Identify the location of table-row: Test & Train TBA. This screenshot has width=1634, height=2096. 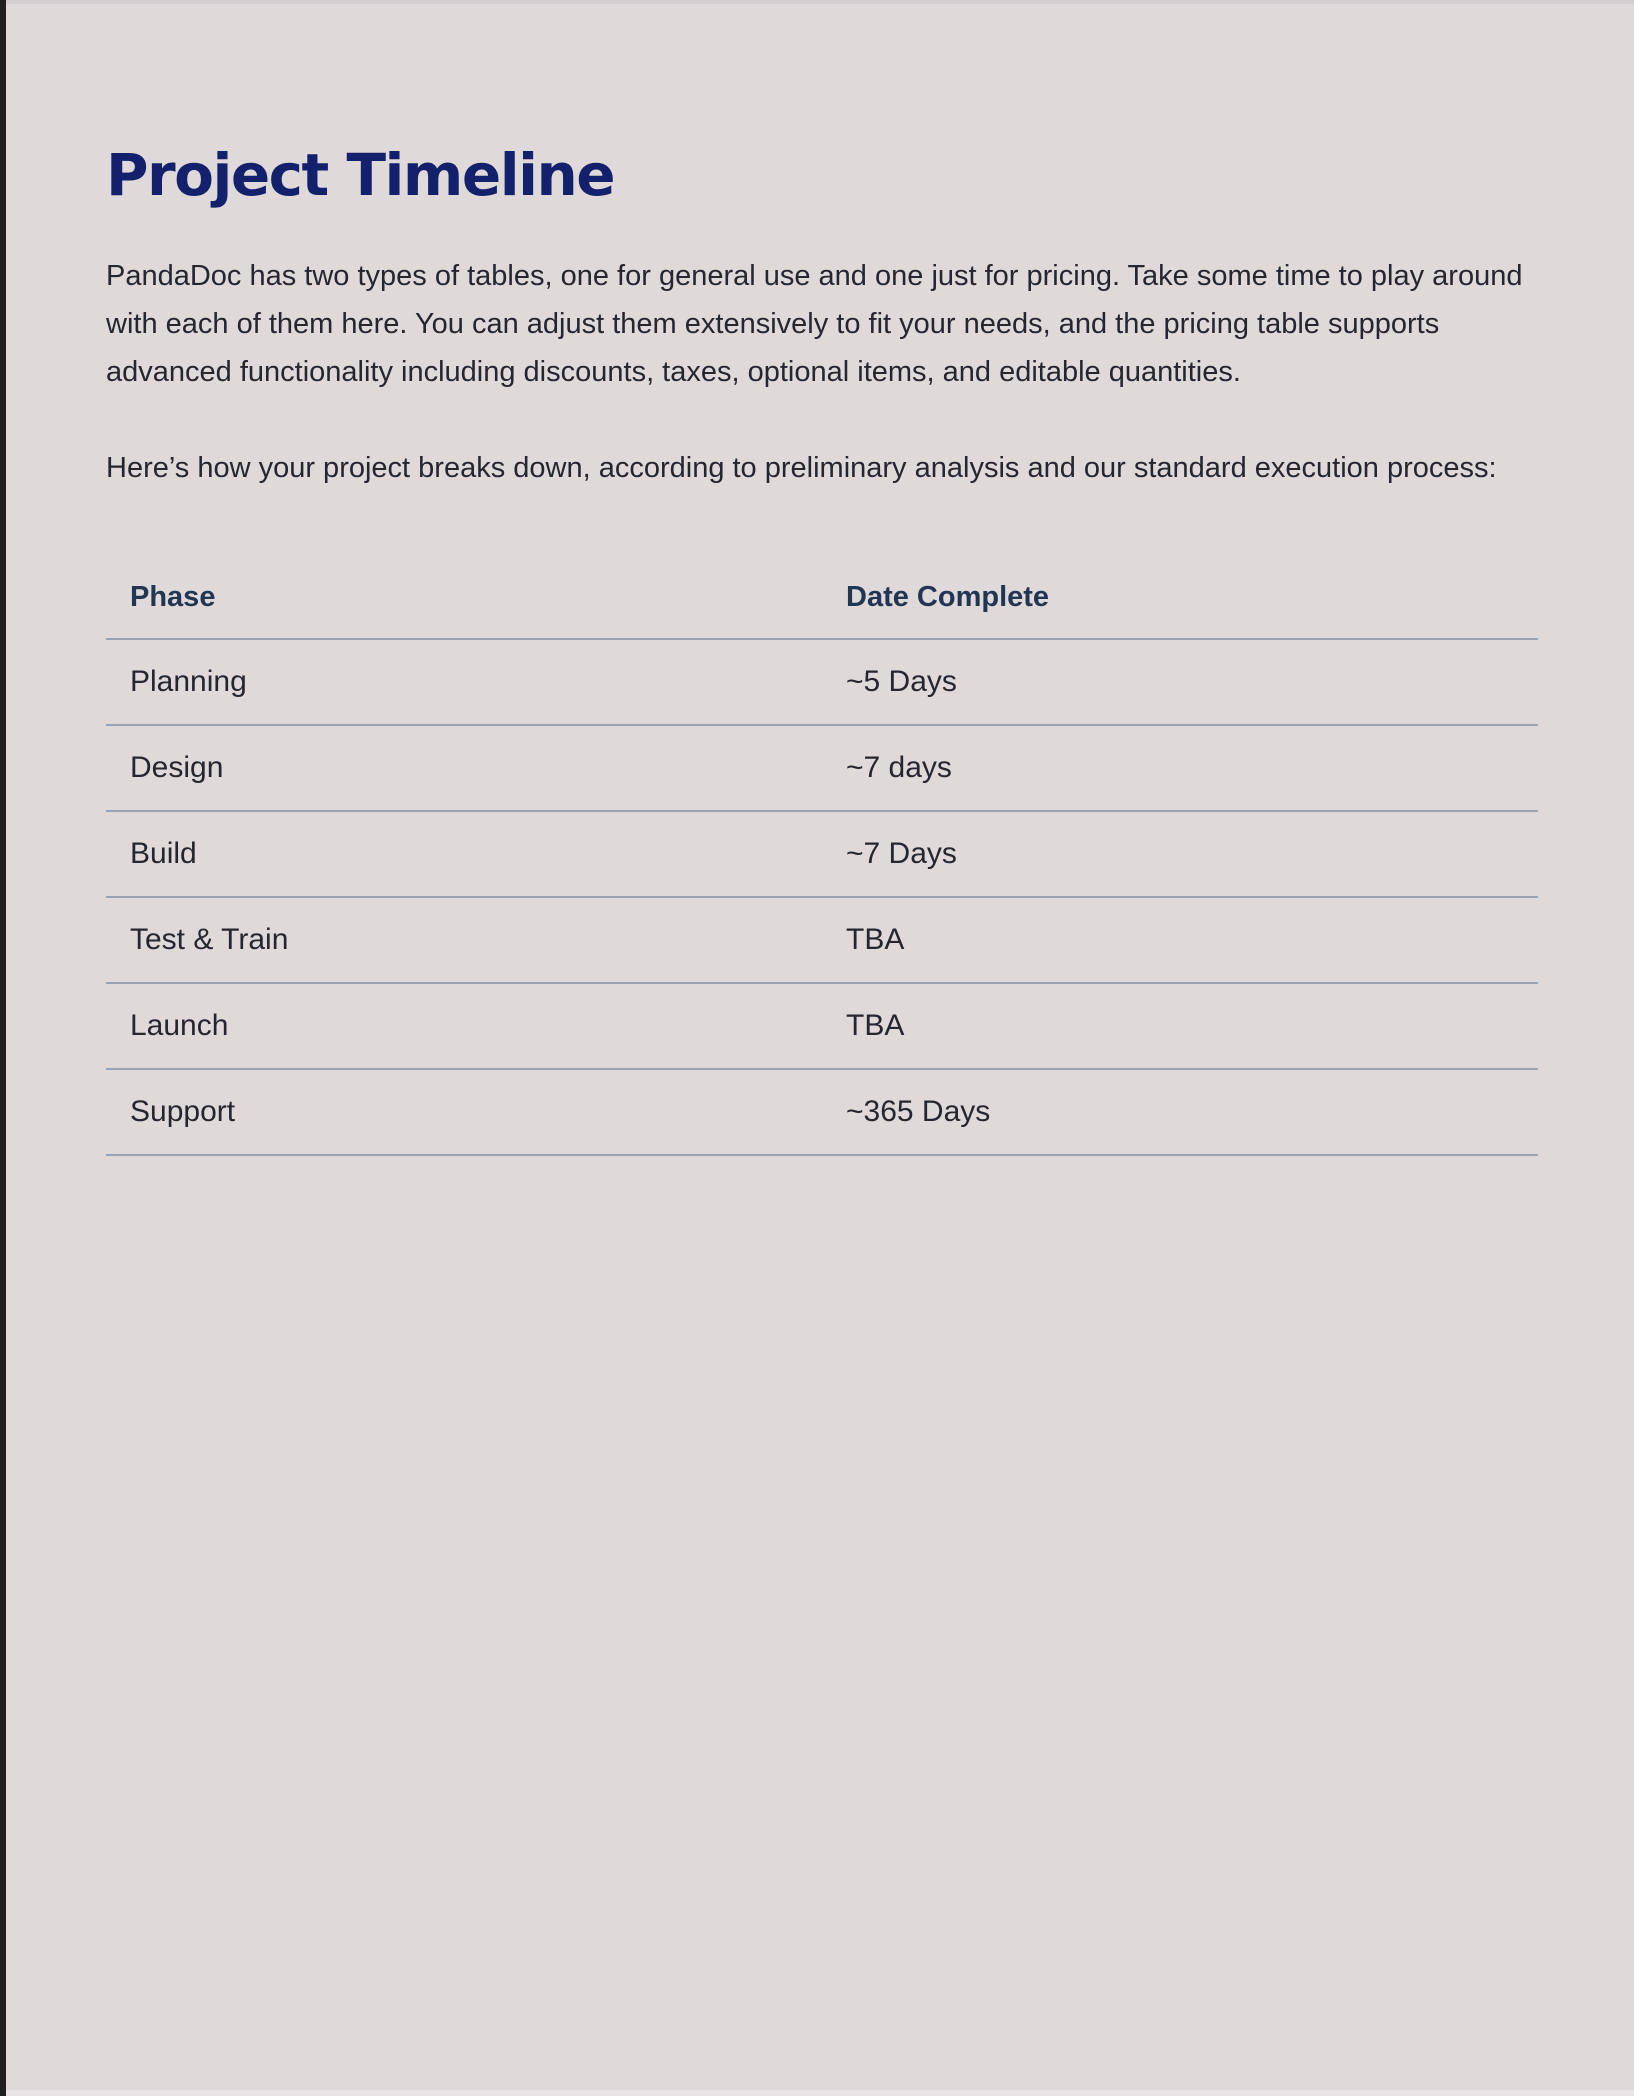
(822, 940).